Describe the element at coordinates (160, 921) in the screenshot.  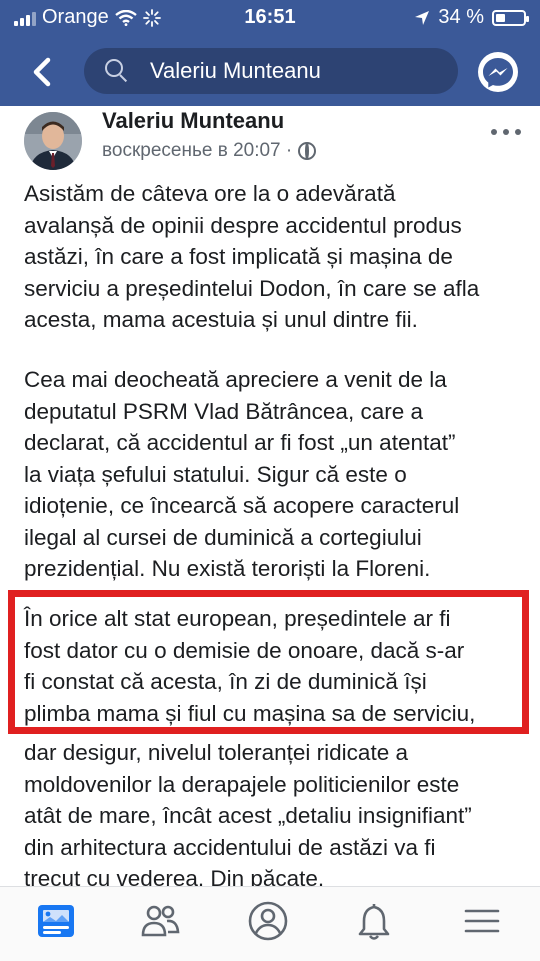
I see `friends-icon` at that location.